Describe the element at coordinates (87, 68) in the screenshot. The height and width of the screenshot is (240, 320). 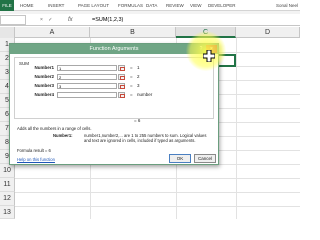
I see `argument-input-number1: 1` at that location.